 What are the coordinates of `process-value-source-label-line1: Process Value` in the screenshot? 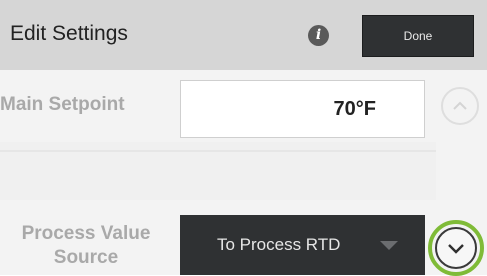 It's located at (86, 233).